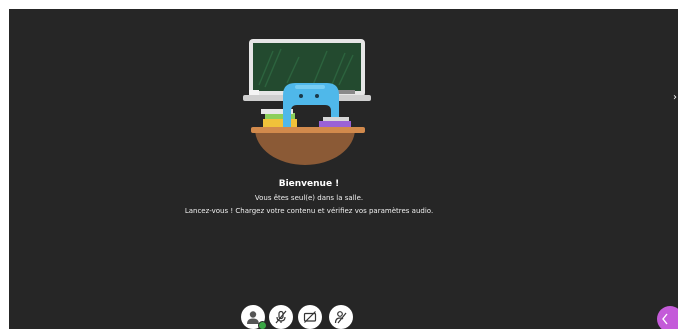  Describe the element at coordinates (675, 97) in the screenshot. I see `chevron-right-icon: ›` at that location.